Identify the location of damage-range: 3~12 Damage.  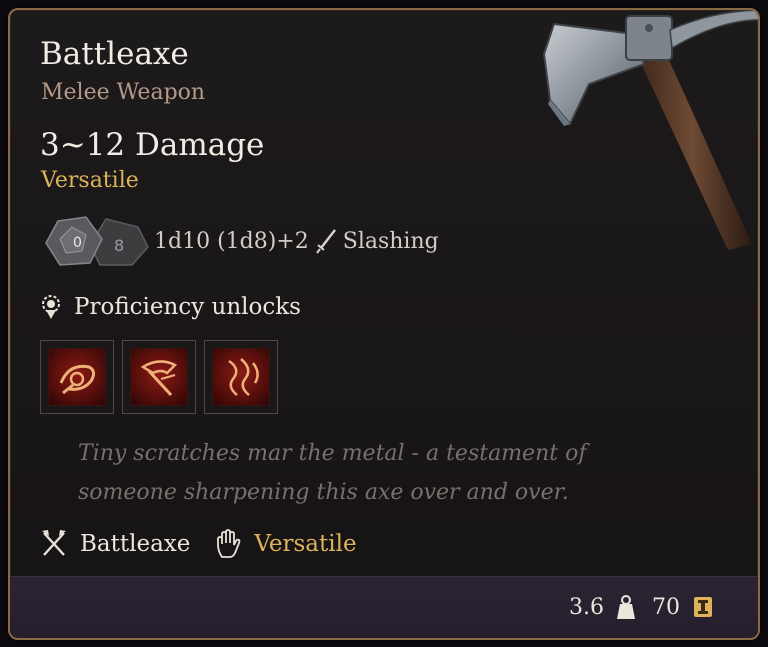
(152, 145).